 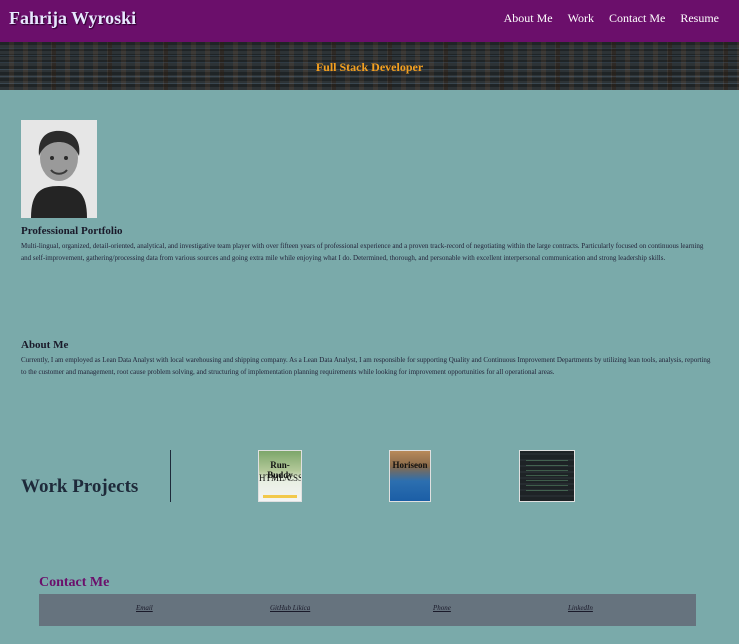 What do you see at coordinates (280, 496) in the screenshot?
I see `thumb-accent-bar` at bounding box center [280, 496].